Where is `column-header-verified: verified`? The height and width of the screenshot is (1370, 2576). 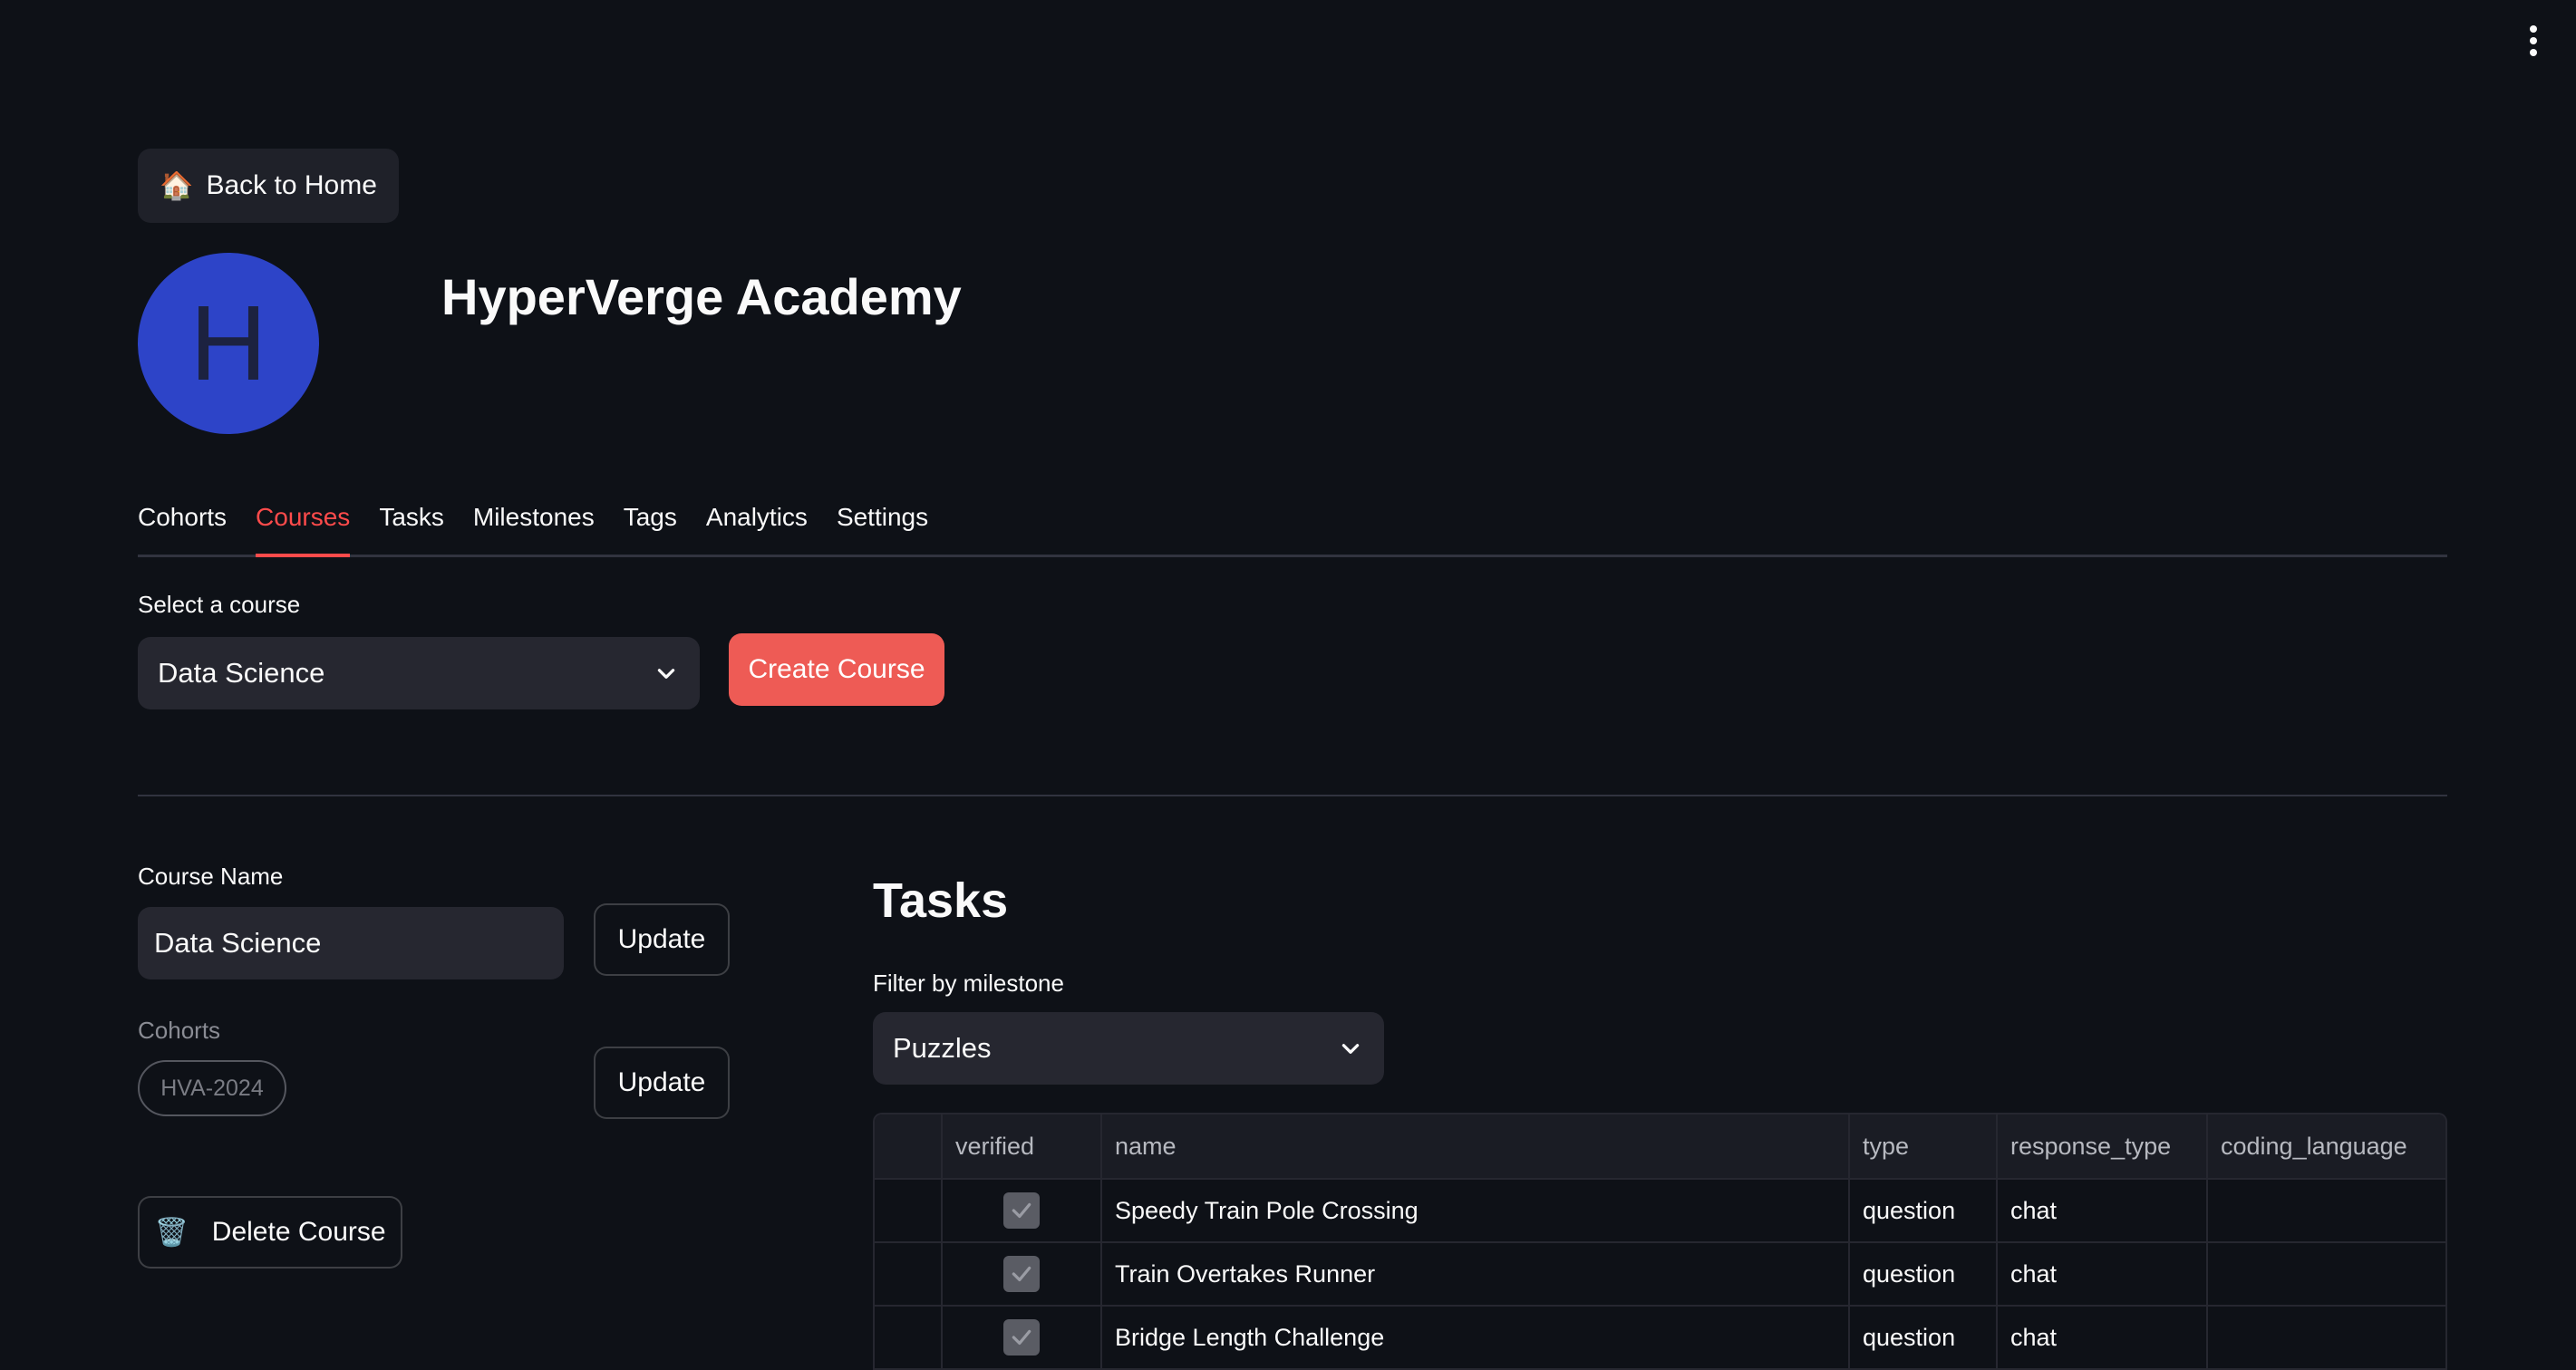 column-header-verified: verified is located at coordinates (1022, 1147).